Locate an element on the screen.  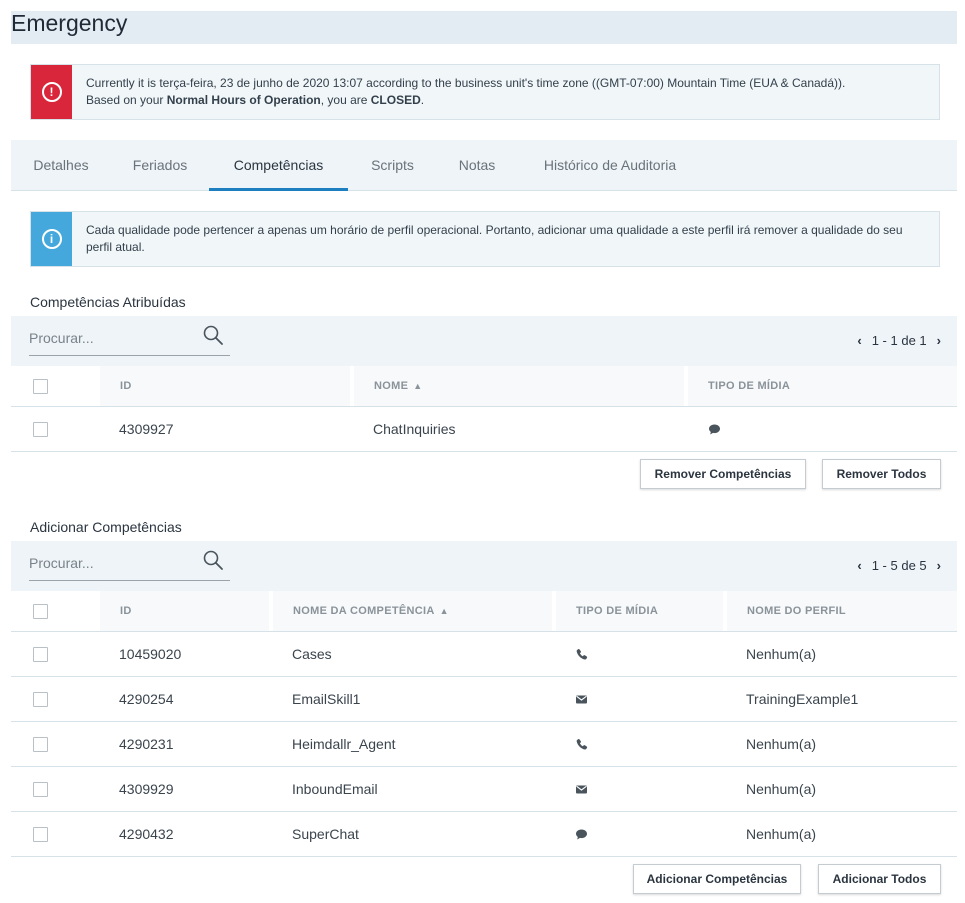
table-row: 4290231 Heimdallr_Agent Nenhum(a) is located at coordinates (484, 744).